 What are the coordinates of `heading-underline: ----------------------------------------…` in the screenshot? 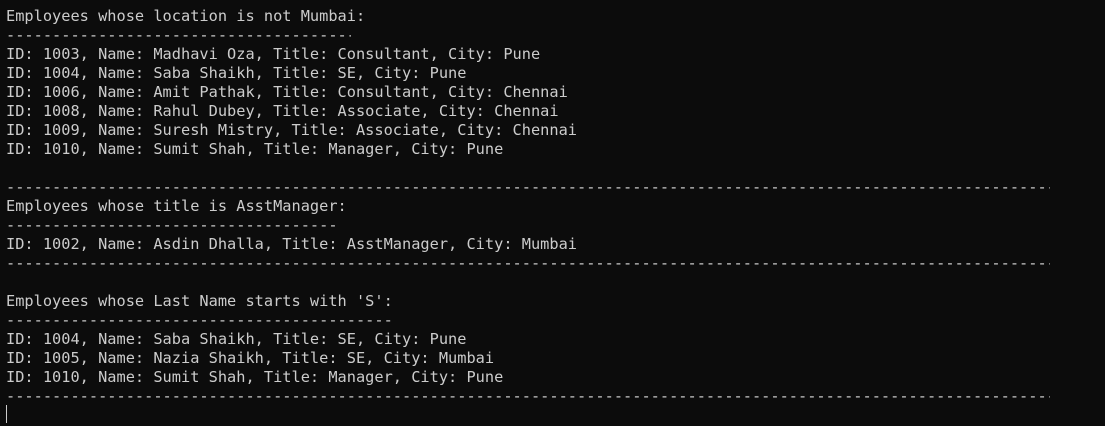 It's located at (199, 320).